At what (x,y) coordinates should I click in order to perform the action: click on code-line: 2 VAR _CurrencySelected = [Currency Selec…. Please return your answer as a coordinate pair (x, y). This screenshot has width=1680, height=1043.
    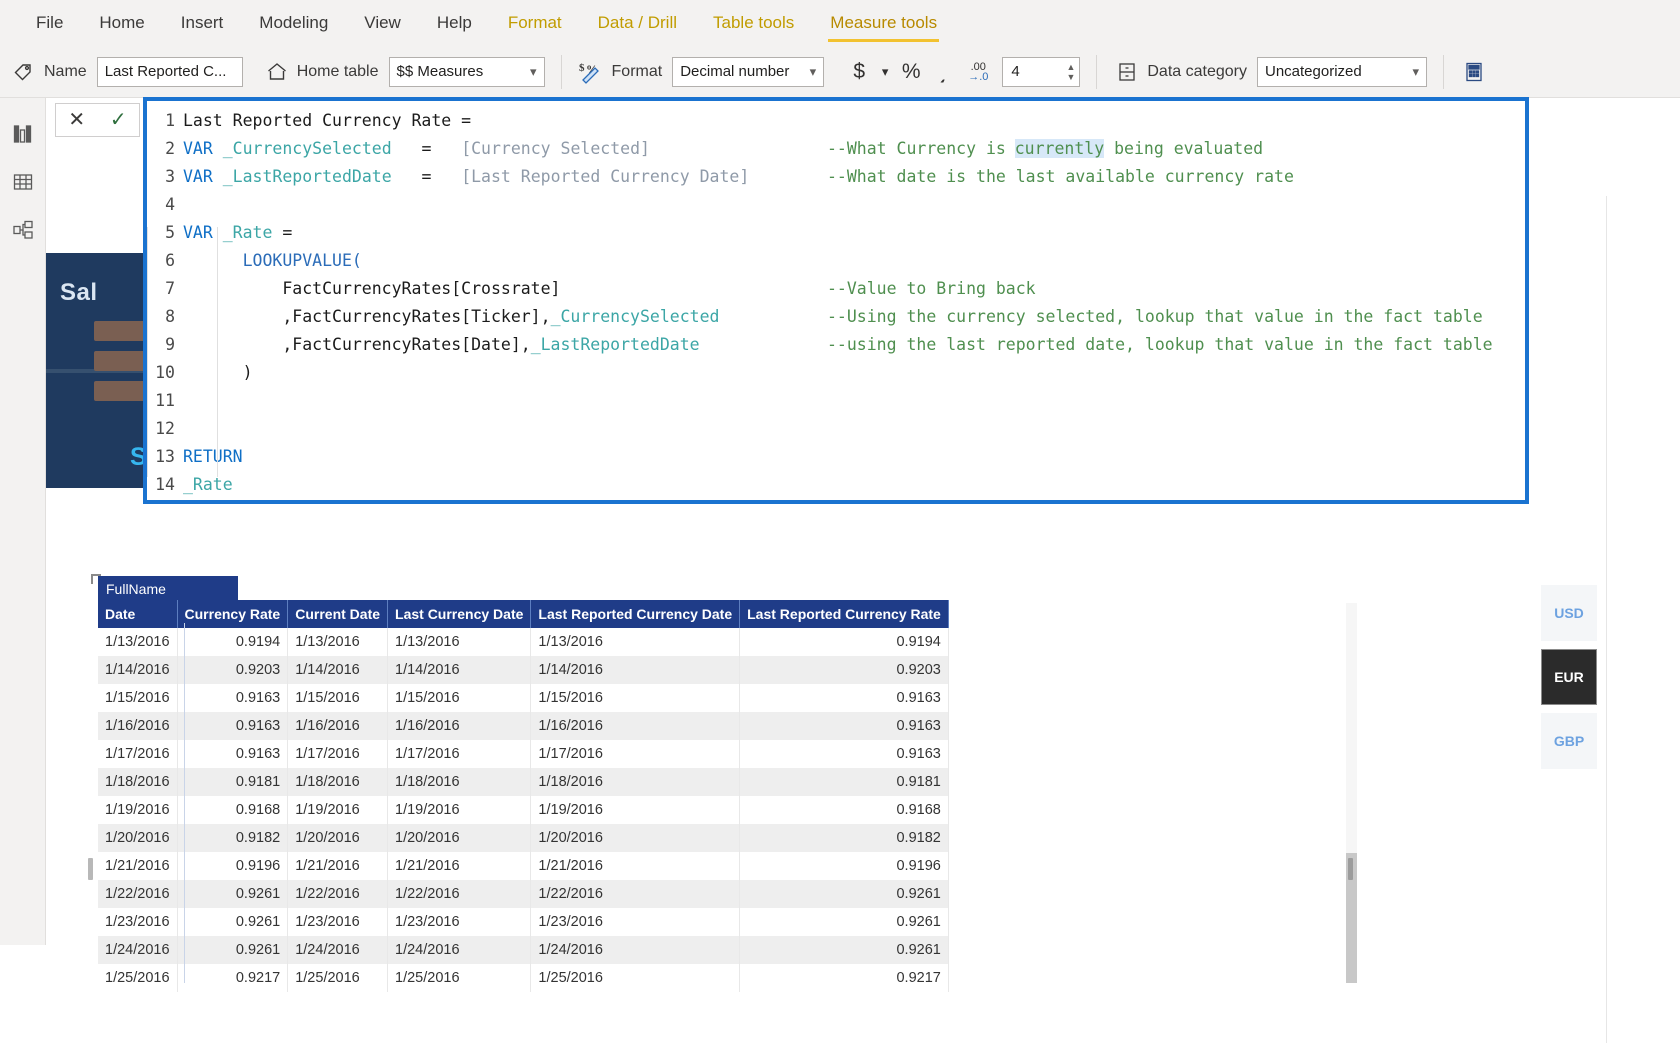
    Looking at the image, I should click on (836, 149).